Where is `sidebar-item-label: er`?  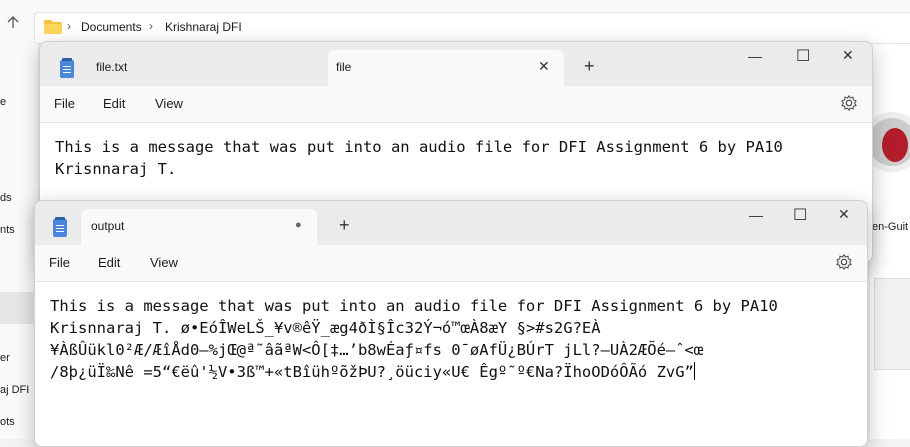 sidebar-item-label: er is located at coordinates (5, 358).